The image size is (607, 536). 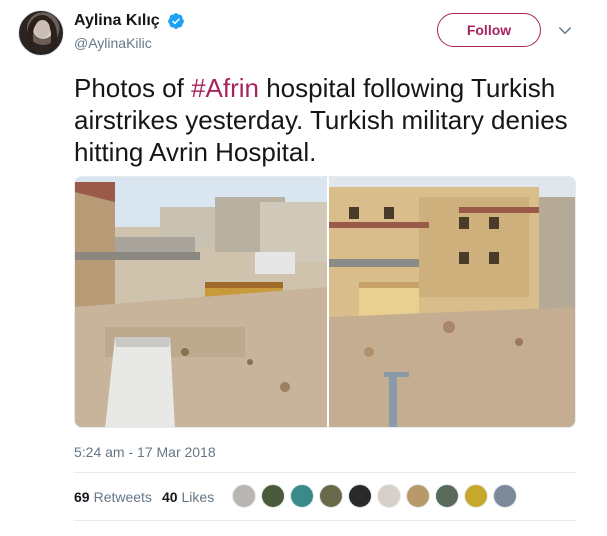 What do you see at coordinates (129, 31) in the screenshot?
I see `user-name-block: Aylina Kılıç @AylinaKilic` at bounding box center [129, 31].